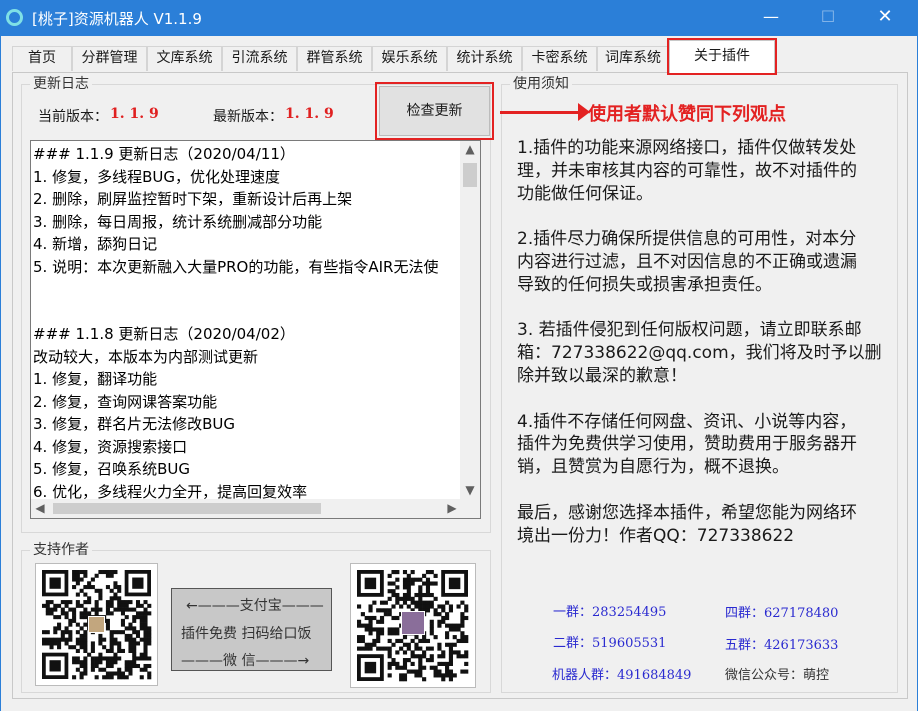 This screenshot has width=918, height=711. Describe the element at coordinates (125, 401) in the screenshot. I see `update-log-line: 2. 修复，查询网课答案功能` at that location.